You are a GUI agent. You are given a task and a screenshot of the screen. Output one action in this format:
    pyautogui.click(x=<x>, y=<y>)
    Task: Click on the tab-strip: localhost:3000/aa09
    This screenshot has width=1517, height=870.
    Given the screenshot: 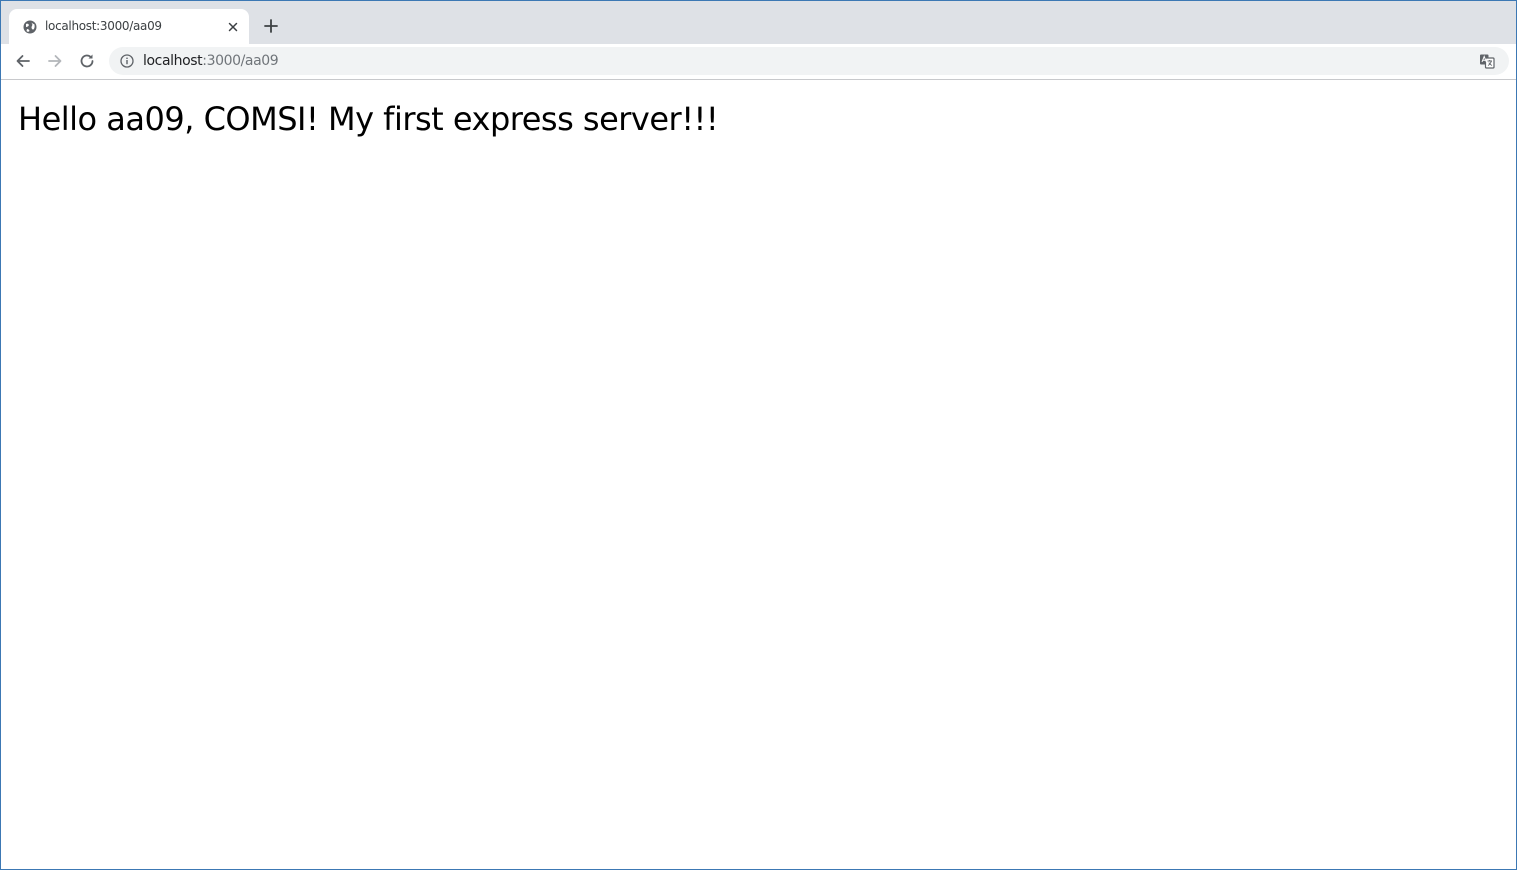 What is the action you would take?
    pyautogui.click(x=758, y=22)
    